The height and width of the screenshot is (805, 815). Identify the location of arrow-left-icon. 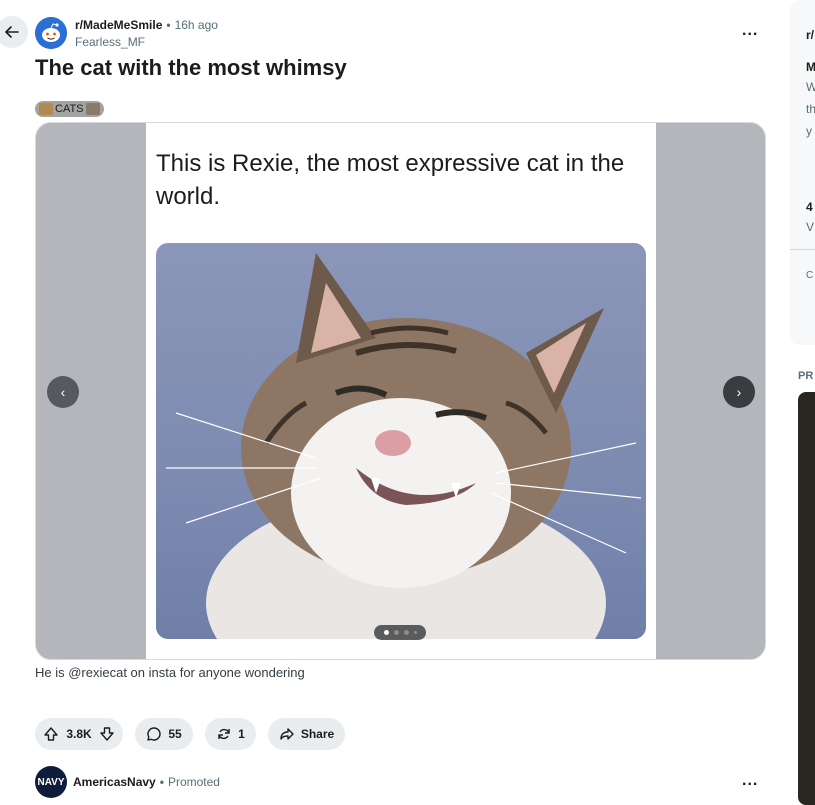
(12, 32).